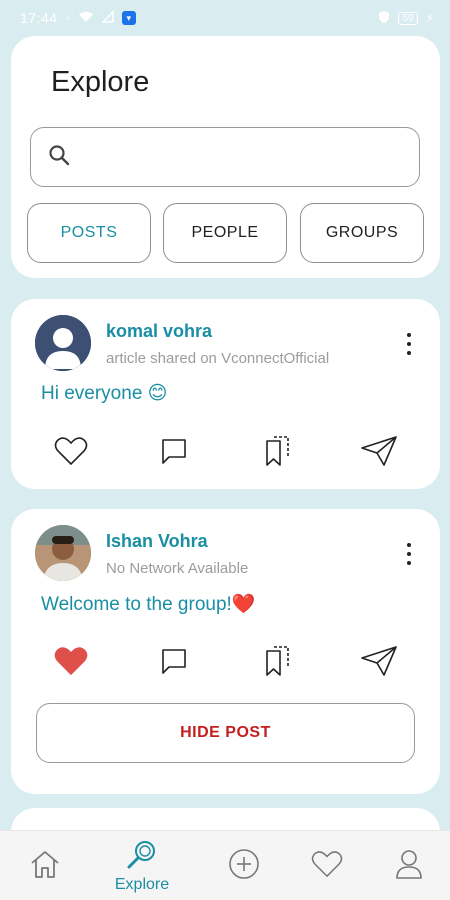 The height and width of the screenshot is (900, 450). What do you see at coordinates (225, 233) in the screenshot?
I see `tab-people: PEOPLE` at bounding box center [225, 233].